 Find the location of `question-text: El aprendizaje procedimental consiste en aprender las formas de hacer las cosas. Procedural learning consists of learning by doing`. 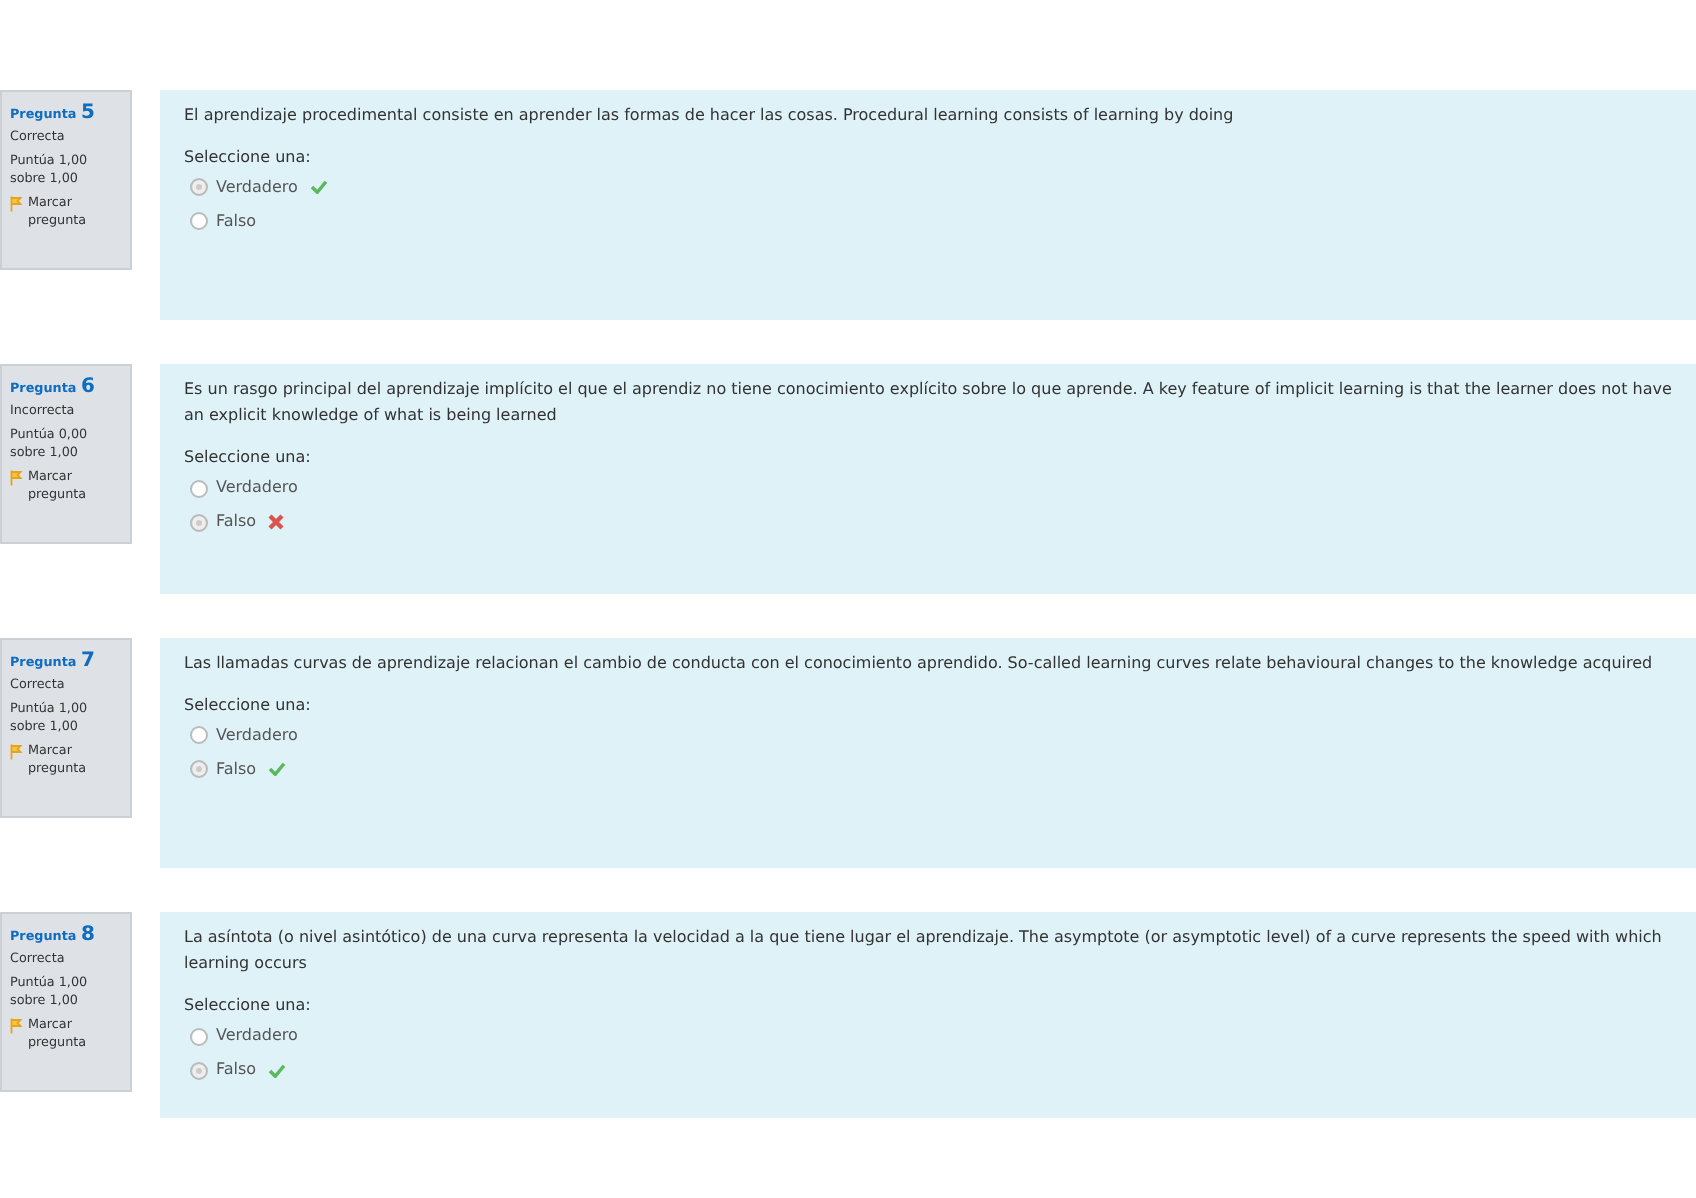

question-text: El aprendizaje procedimental consiste en aprender las formas de hacer las cosas. Procedural learning consists of learning by doing is located at coordinates (710, 116).